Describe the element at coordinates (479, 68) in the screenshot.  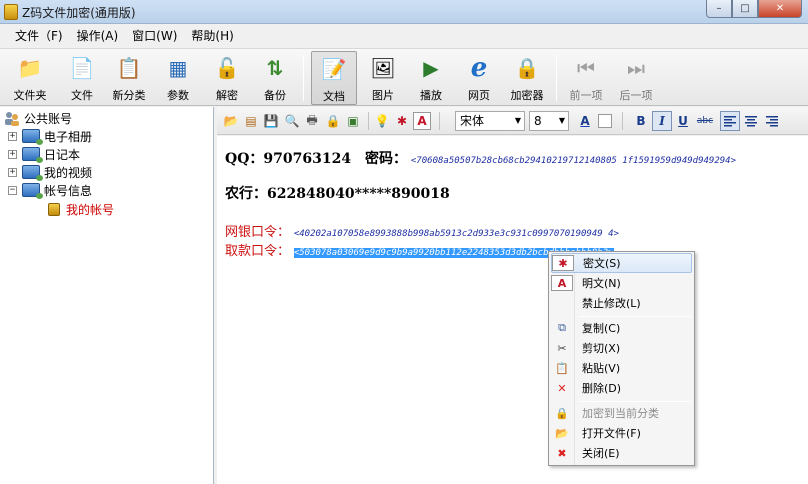
I see `webpage-icon: e` at that location.